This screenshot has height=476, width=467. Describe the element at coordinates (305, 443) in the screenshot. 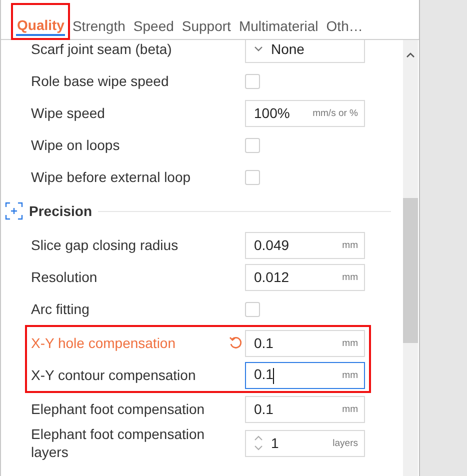

I see `spin-field: 1 layers` at that location.